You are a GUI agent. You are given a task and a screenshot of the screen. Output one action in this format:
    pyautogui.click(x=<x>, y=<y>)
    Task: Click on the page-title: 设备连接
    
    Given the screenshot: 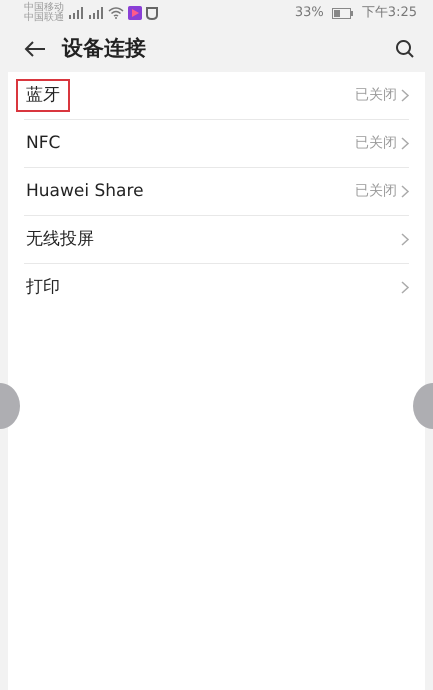 What is the action you would take?
    pyautogui.click(x=104, y=48)
    